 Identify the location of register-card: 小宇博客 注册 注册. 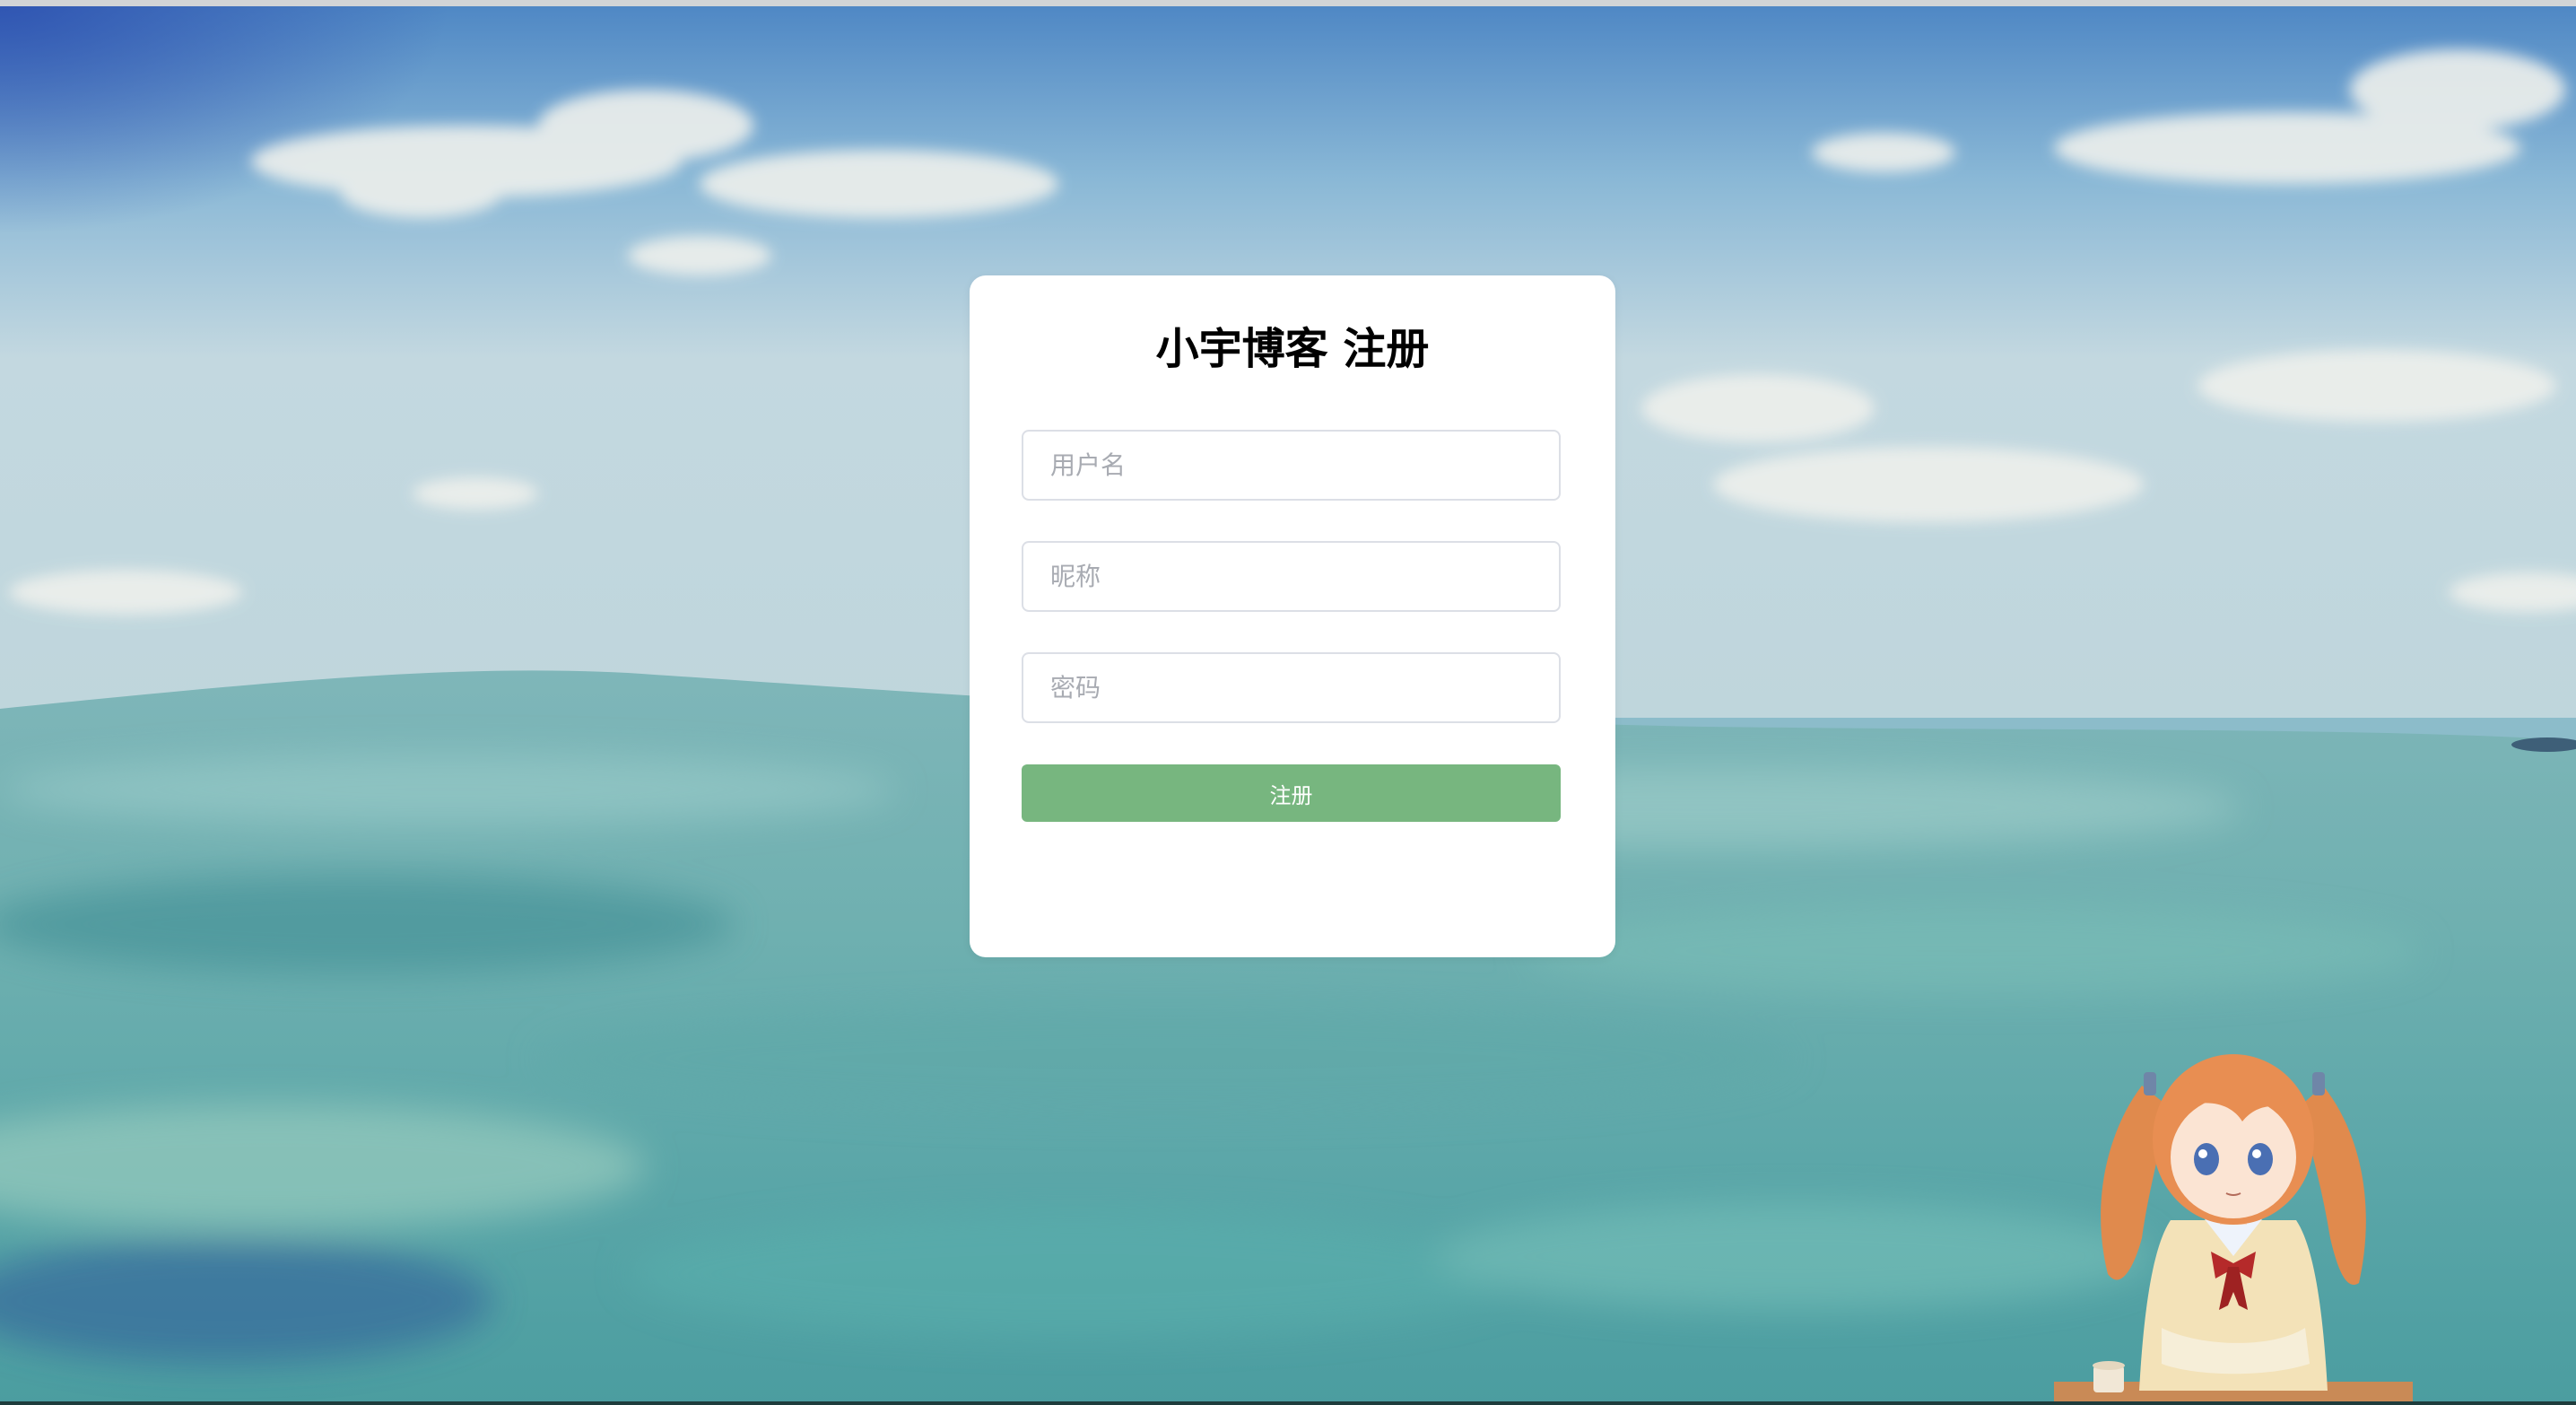
(1292, 616).